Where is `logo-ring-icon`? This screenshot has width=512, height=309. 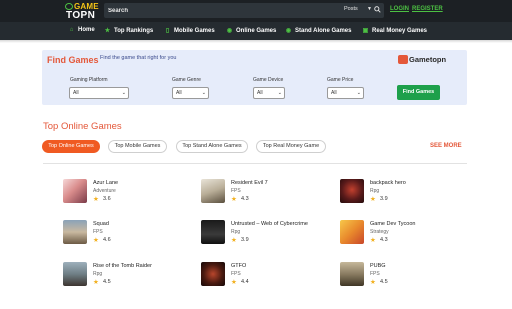
logo-ring-icon is located at coordinates (69, 6).